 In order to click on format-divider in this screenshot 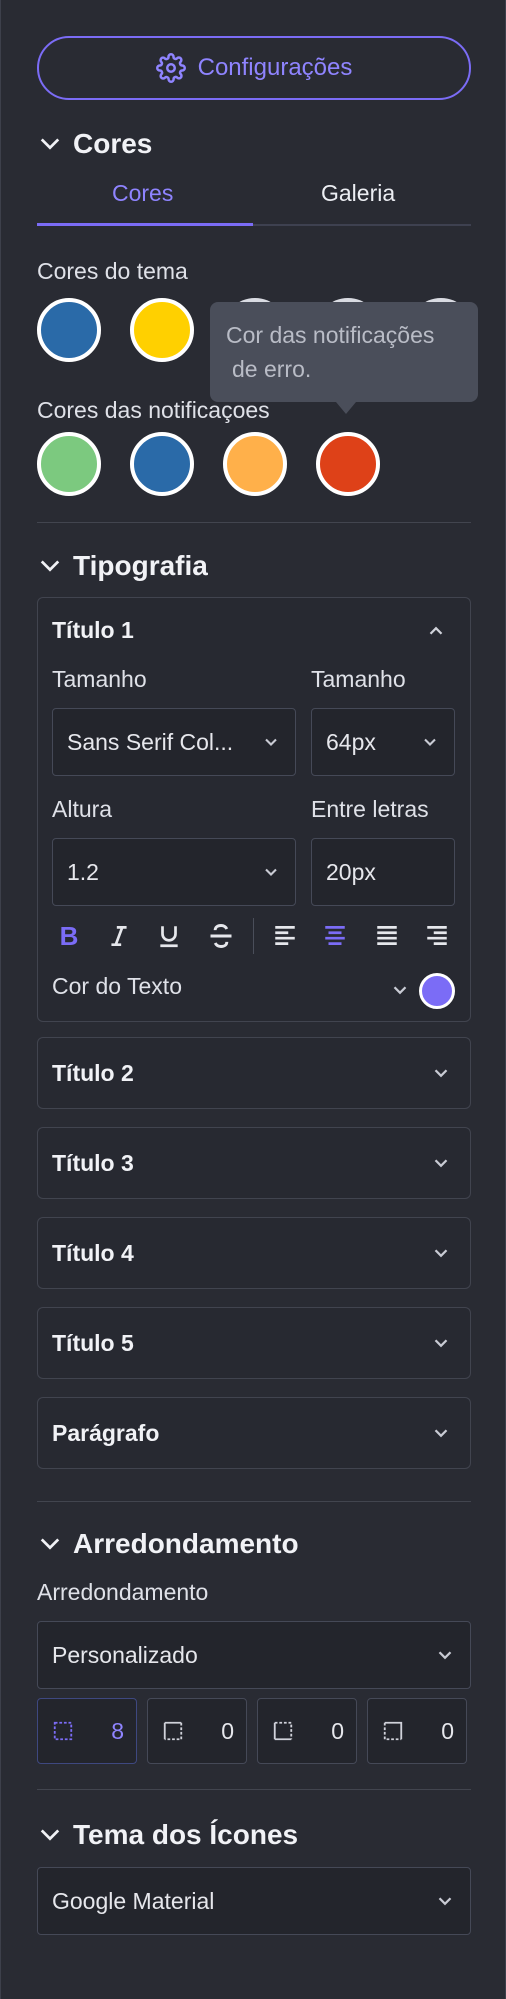, I will do `click(253, 936)`.